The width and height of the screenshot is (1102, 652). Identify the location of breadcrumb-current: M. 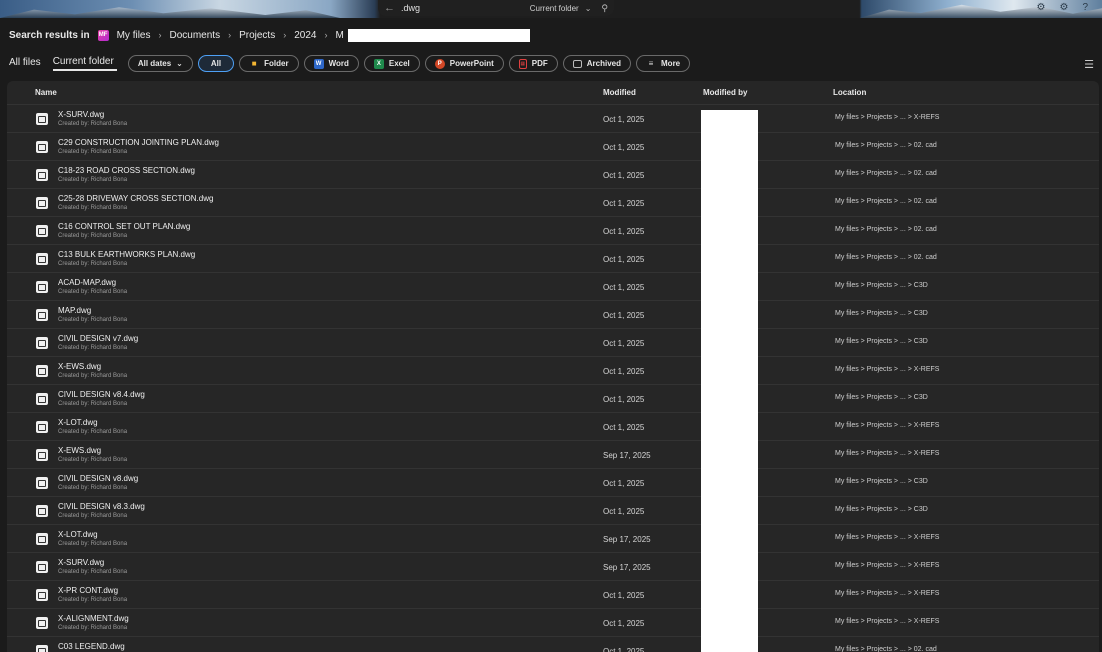
(339, 35).